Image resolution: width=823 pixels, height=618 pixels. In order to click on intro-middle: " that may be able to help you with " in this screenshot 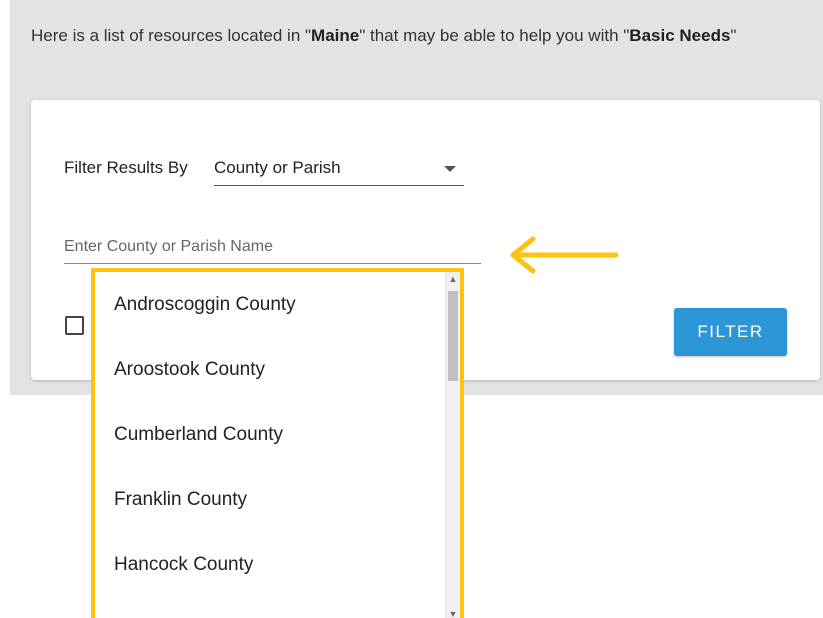, I will do `click(494, 35)`.